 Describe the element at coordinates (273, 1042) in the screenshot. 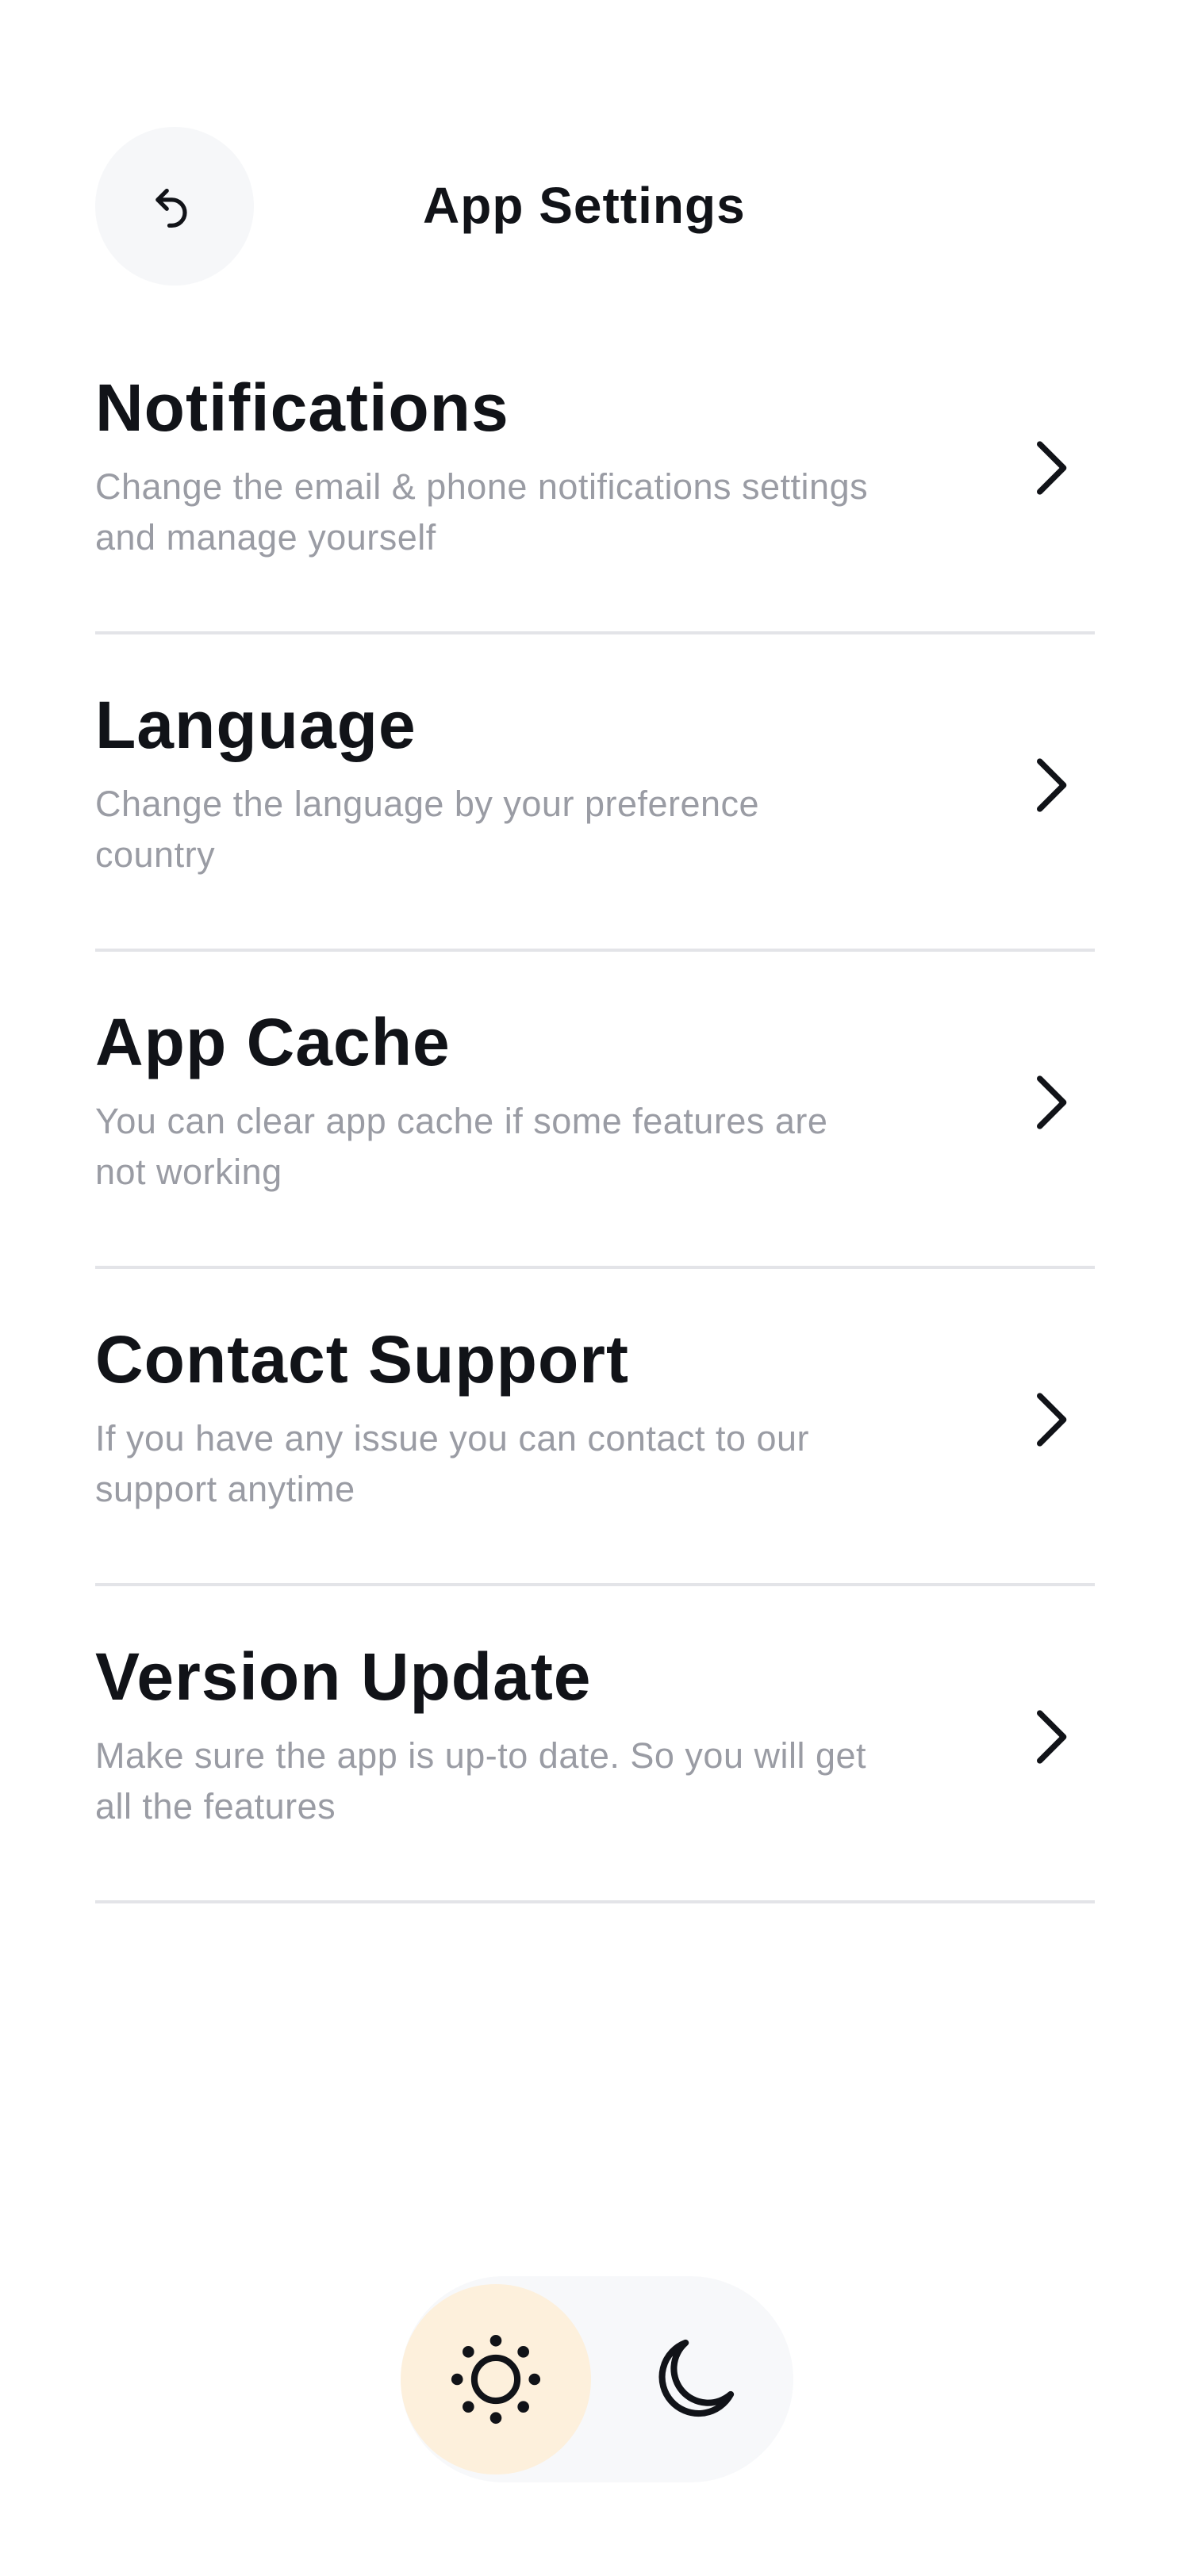

I see `settings-item-title: App Cache` at that location.